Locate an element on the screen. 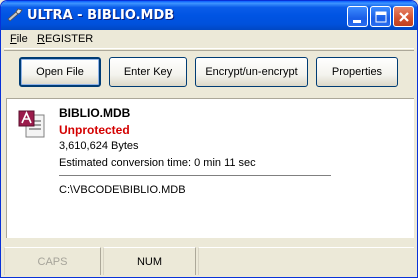 Image resolution: width=418 pixels, height=278 pixels. app-wrench-icon is located at coordinates (15, 15).